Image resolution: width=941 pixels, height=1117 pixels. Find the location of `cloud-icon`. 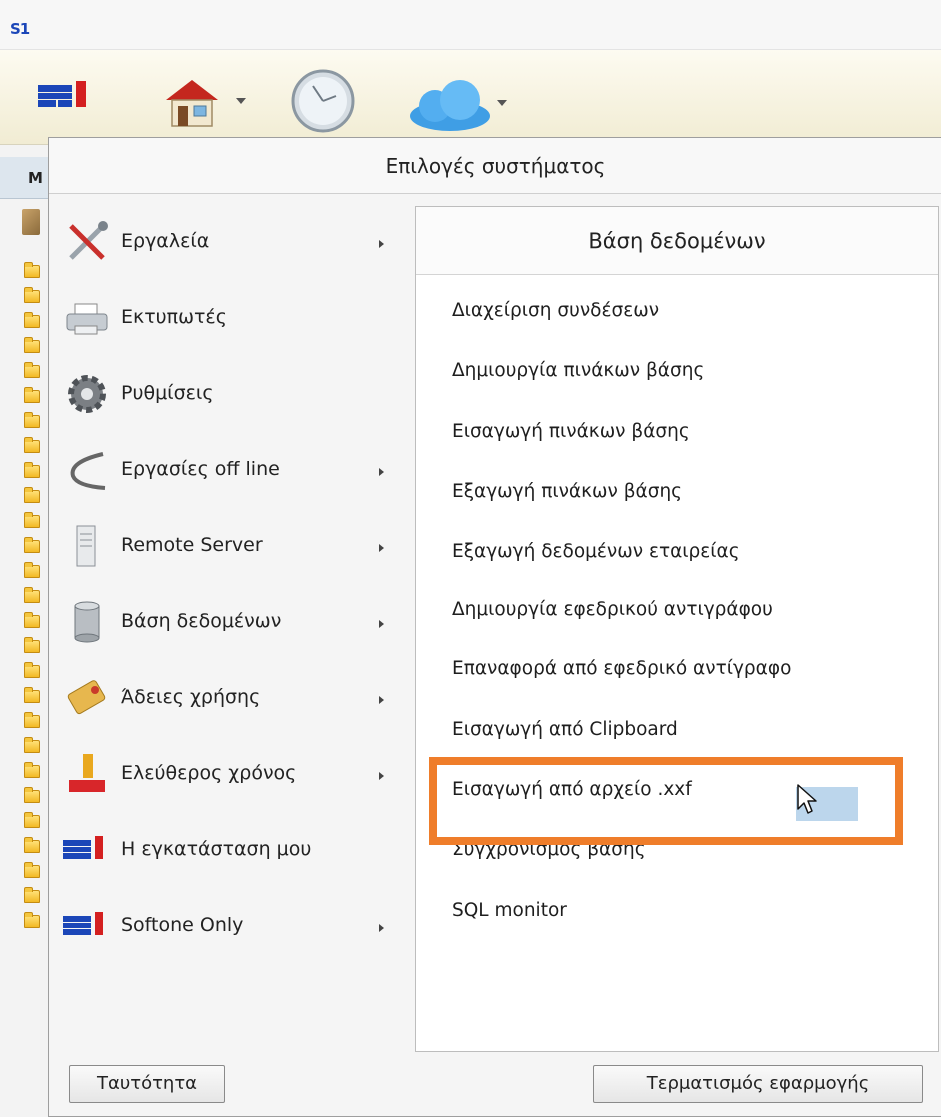

cloud-icon is located at coordinates (460, 108).